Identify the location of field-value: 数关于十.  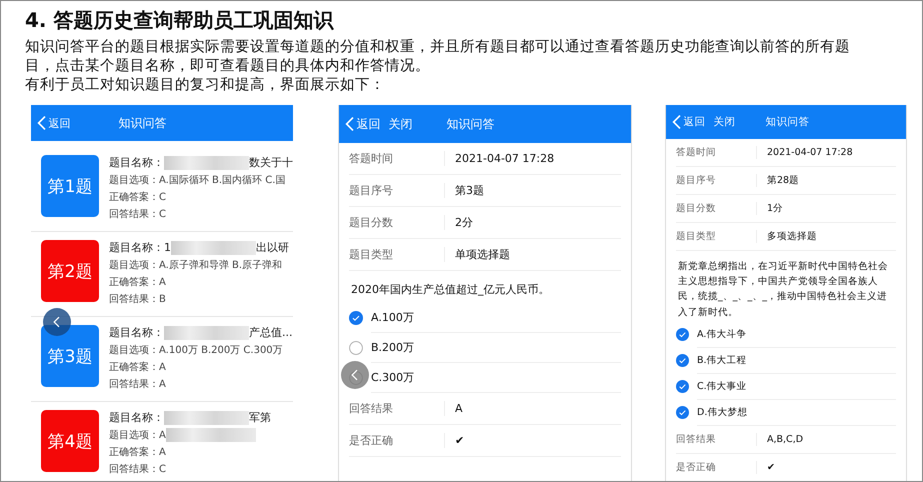
(271, 162).